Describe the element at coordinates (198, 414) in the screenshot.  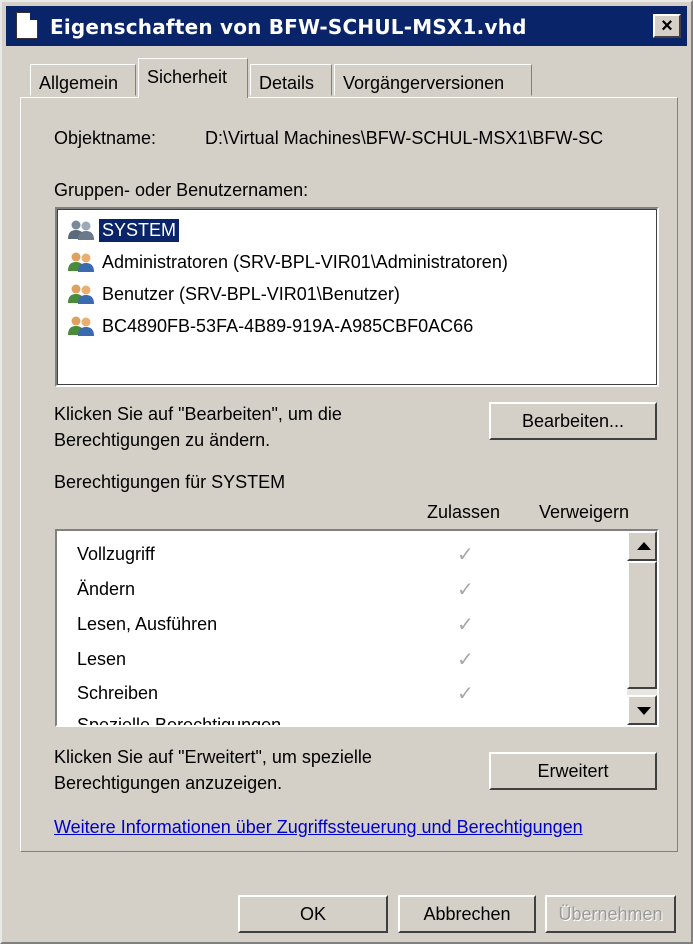
I see `edit-hint-line1: Klicken Sie auf "Bearbeiten", um die` at that location.